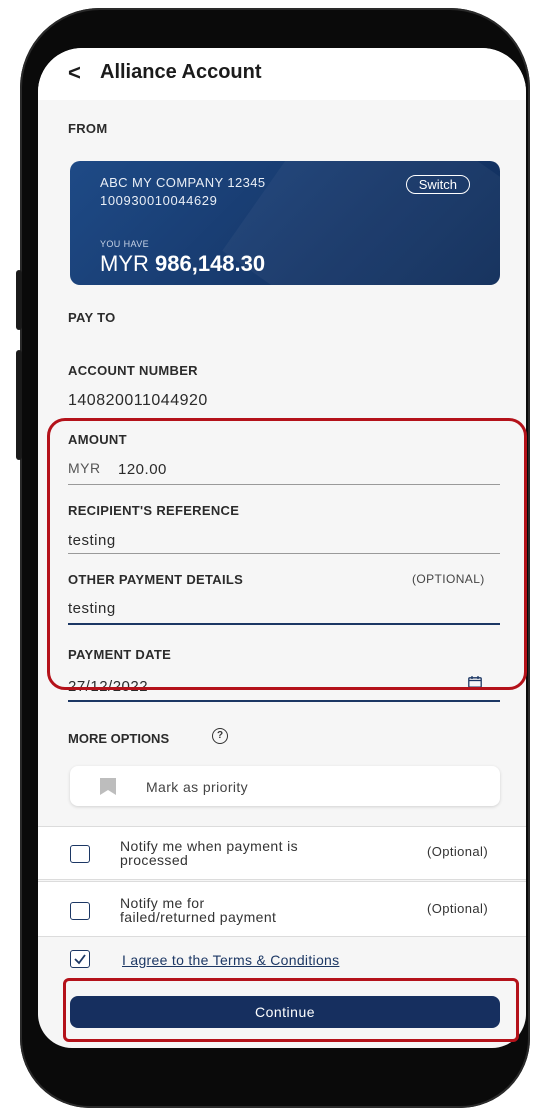 Image resolution: width=540 pixels, height=1117 pixels. Describe the element at coordinates (159, 200) in the screenshot. I see `account-number: 100930010044629` at that location.